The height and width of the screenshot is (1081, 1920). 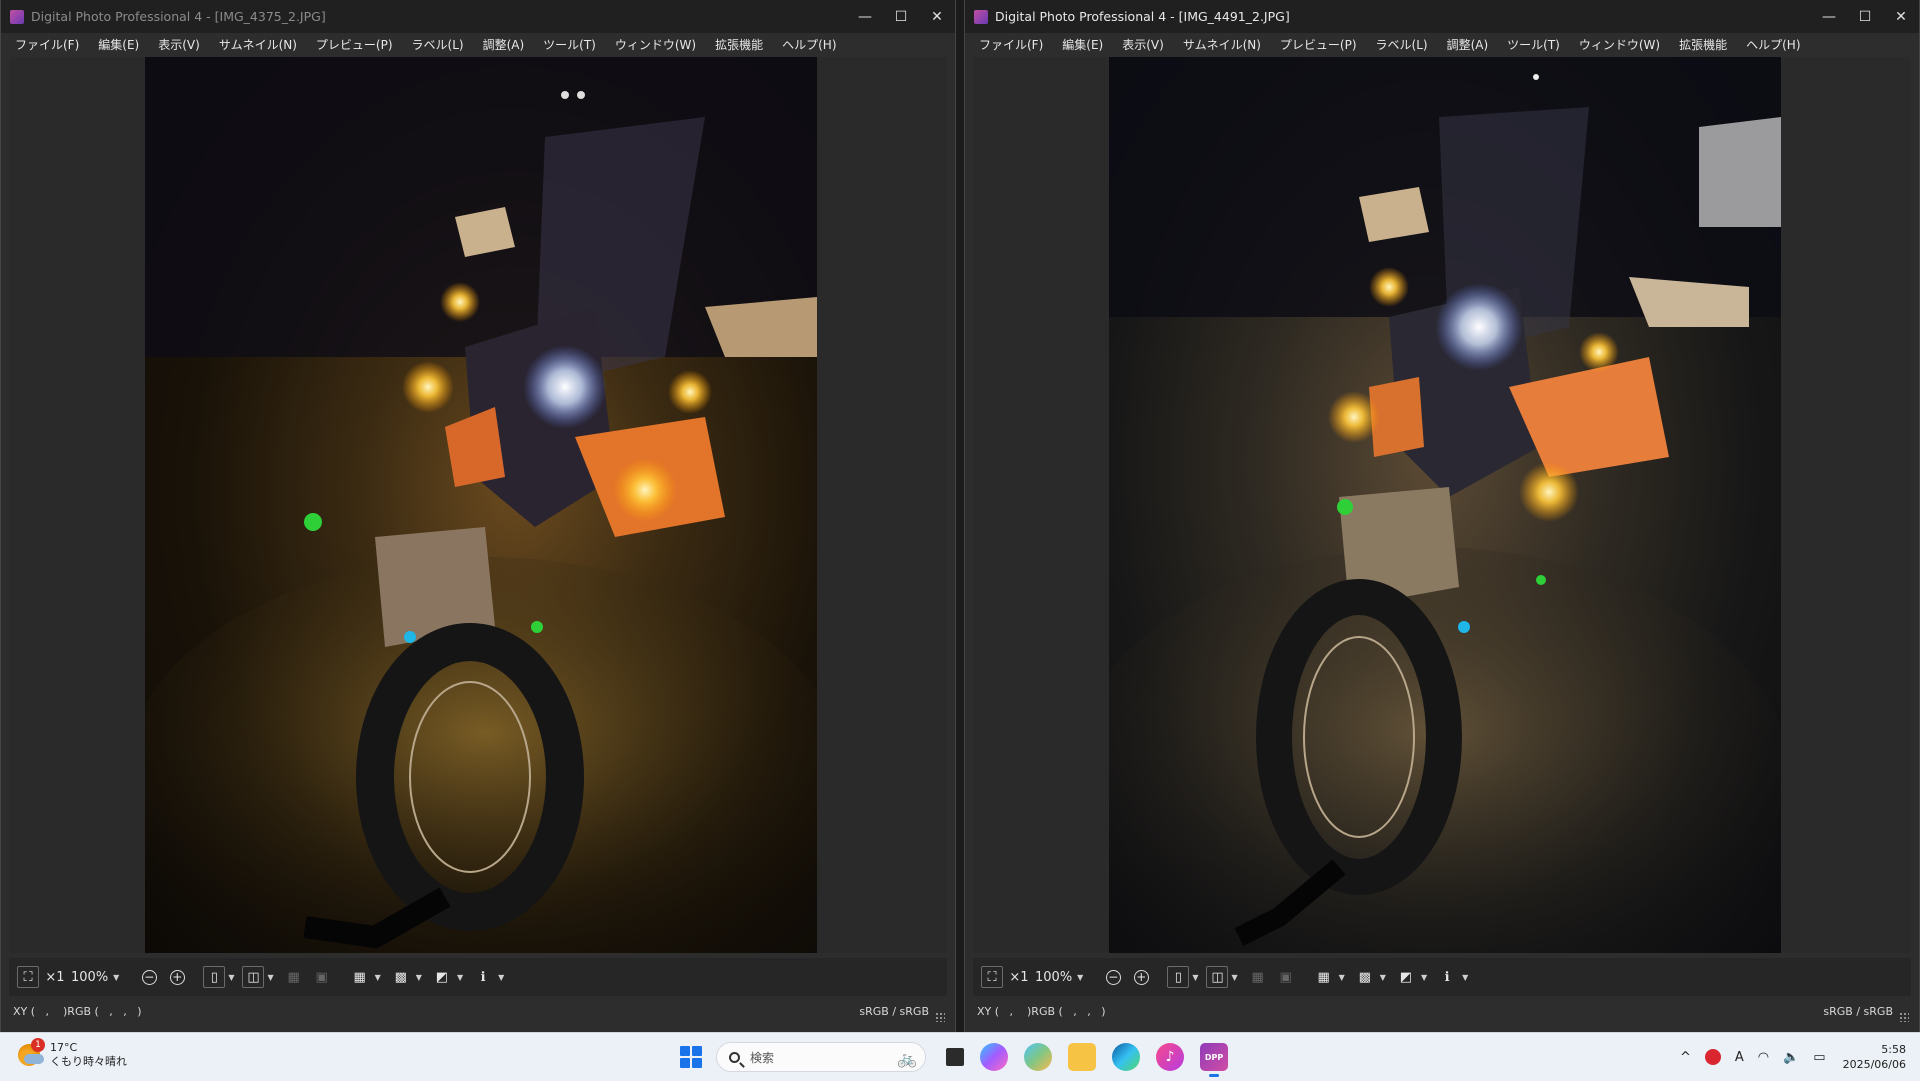 What do you see at coordinates (1038, 1057) in the screenshot?
I see `photos-app-icon` at bounding box center [1038, 1057].